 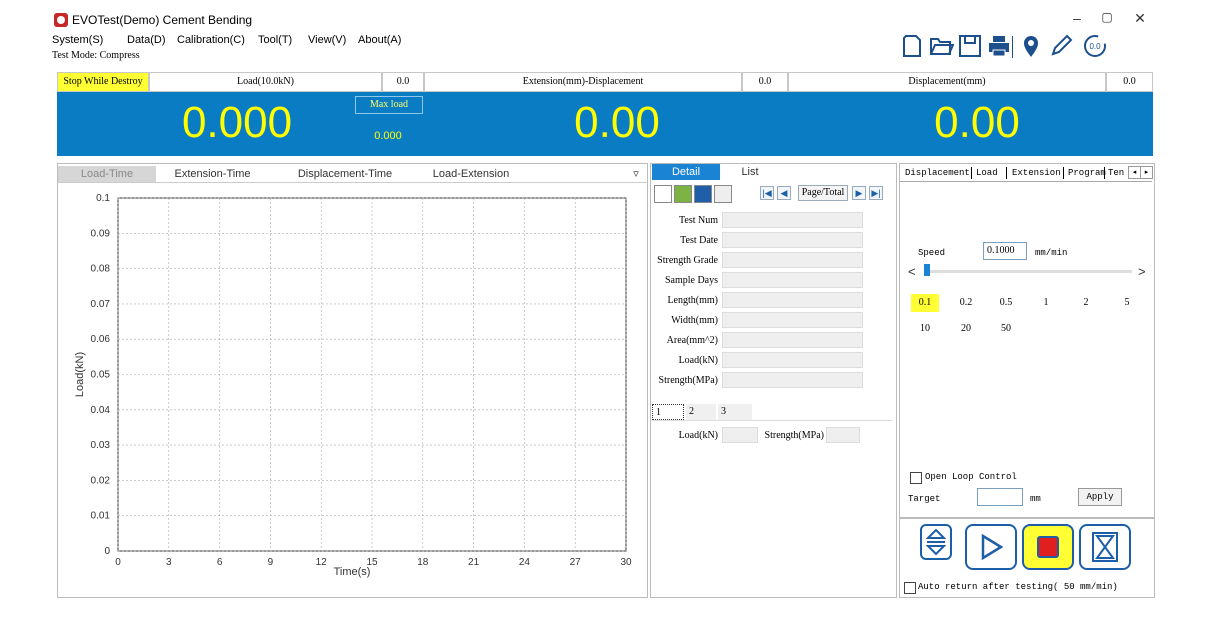 I want to click on new-icon, so click(x=912, y=46).